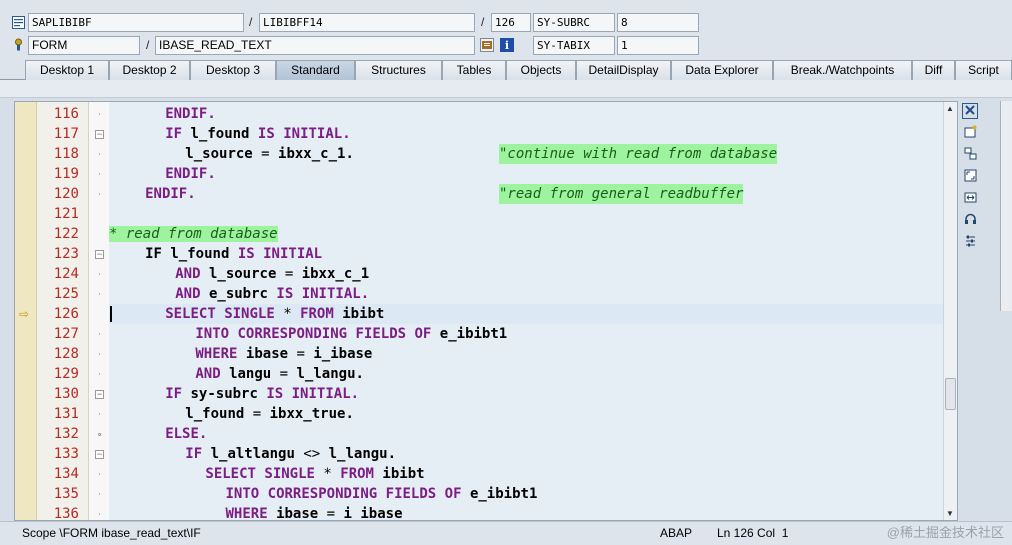 Image resolution: width=1012 pixels, height=545 pixels. What do you see at coordinates (66, 374) in the screenshot?
I see `line-number: 129` at bounding box center [66, 374].